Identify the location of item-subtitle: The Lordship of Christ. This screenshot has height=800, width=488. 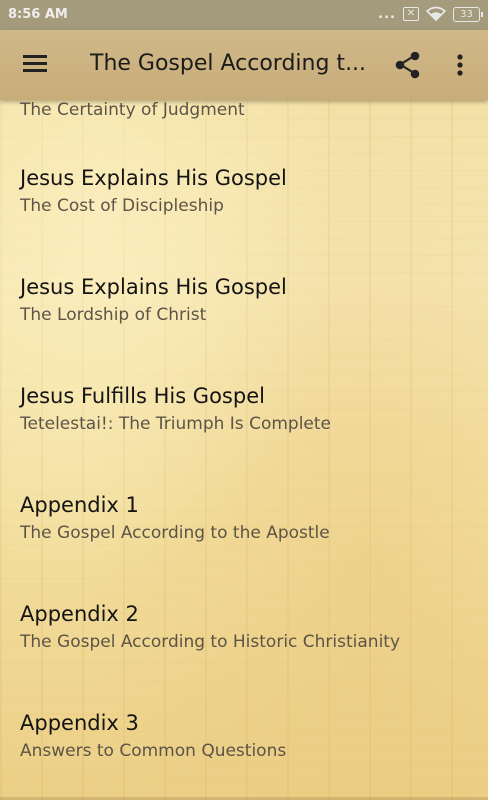
(113, 315).